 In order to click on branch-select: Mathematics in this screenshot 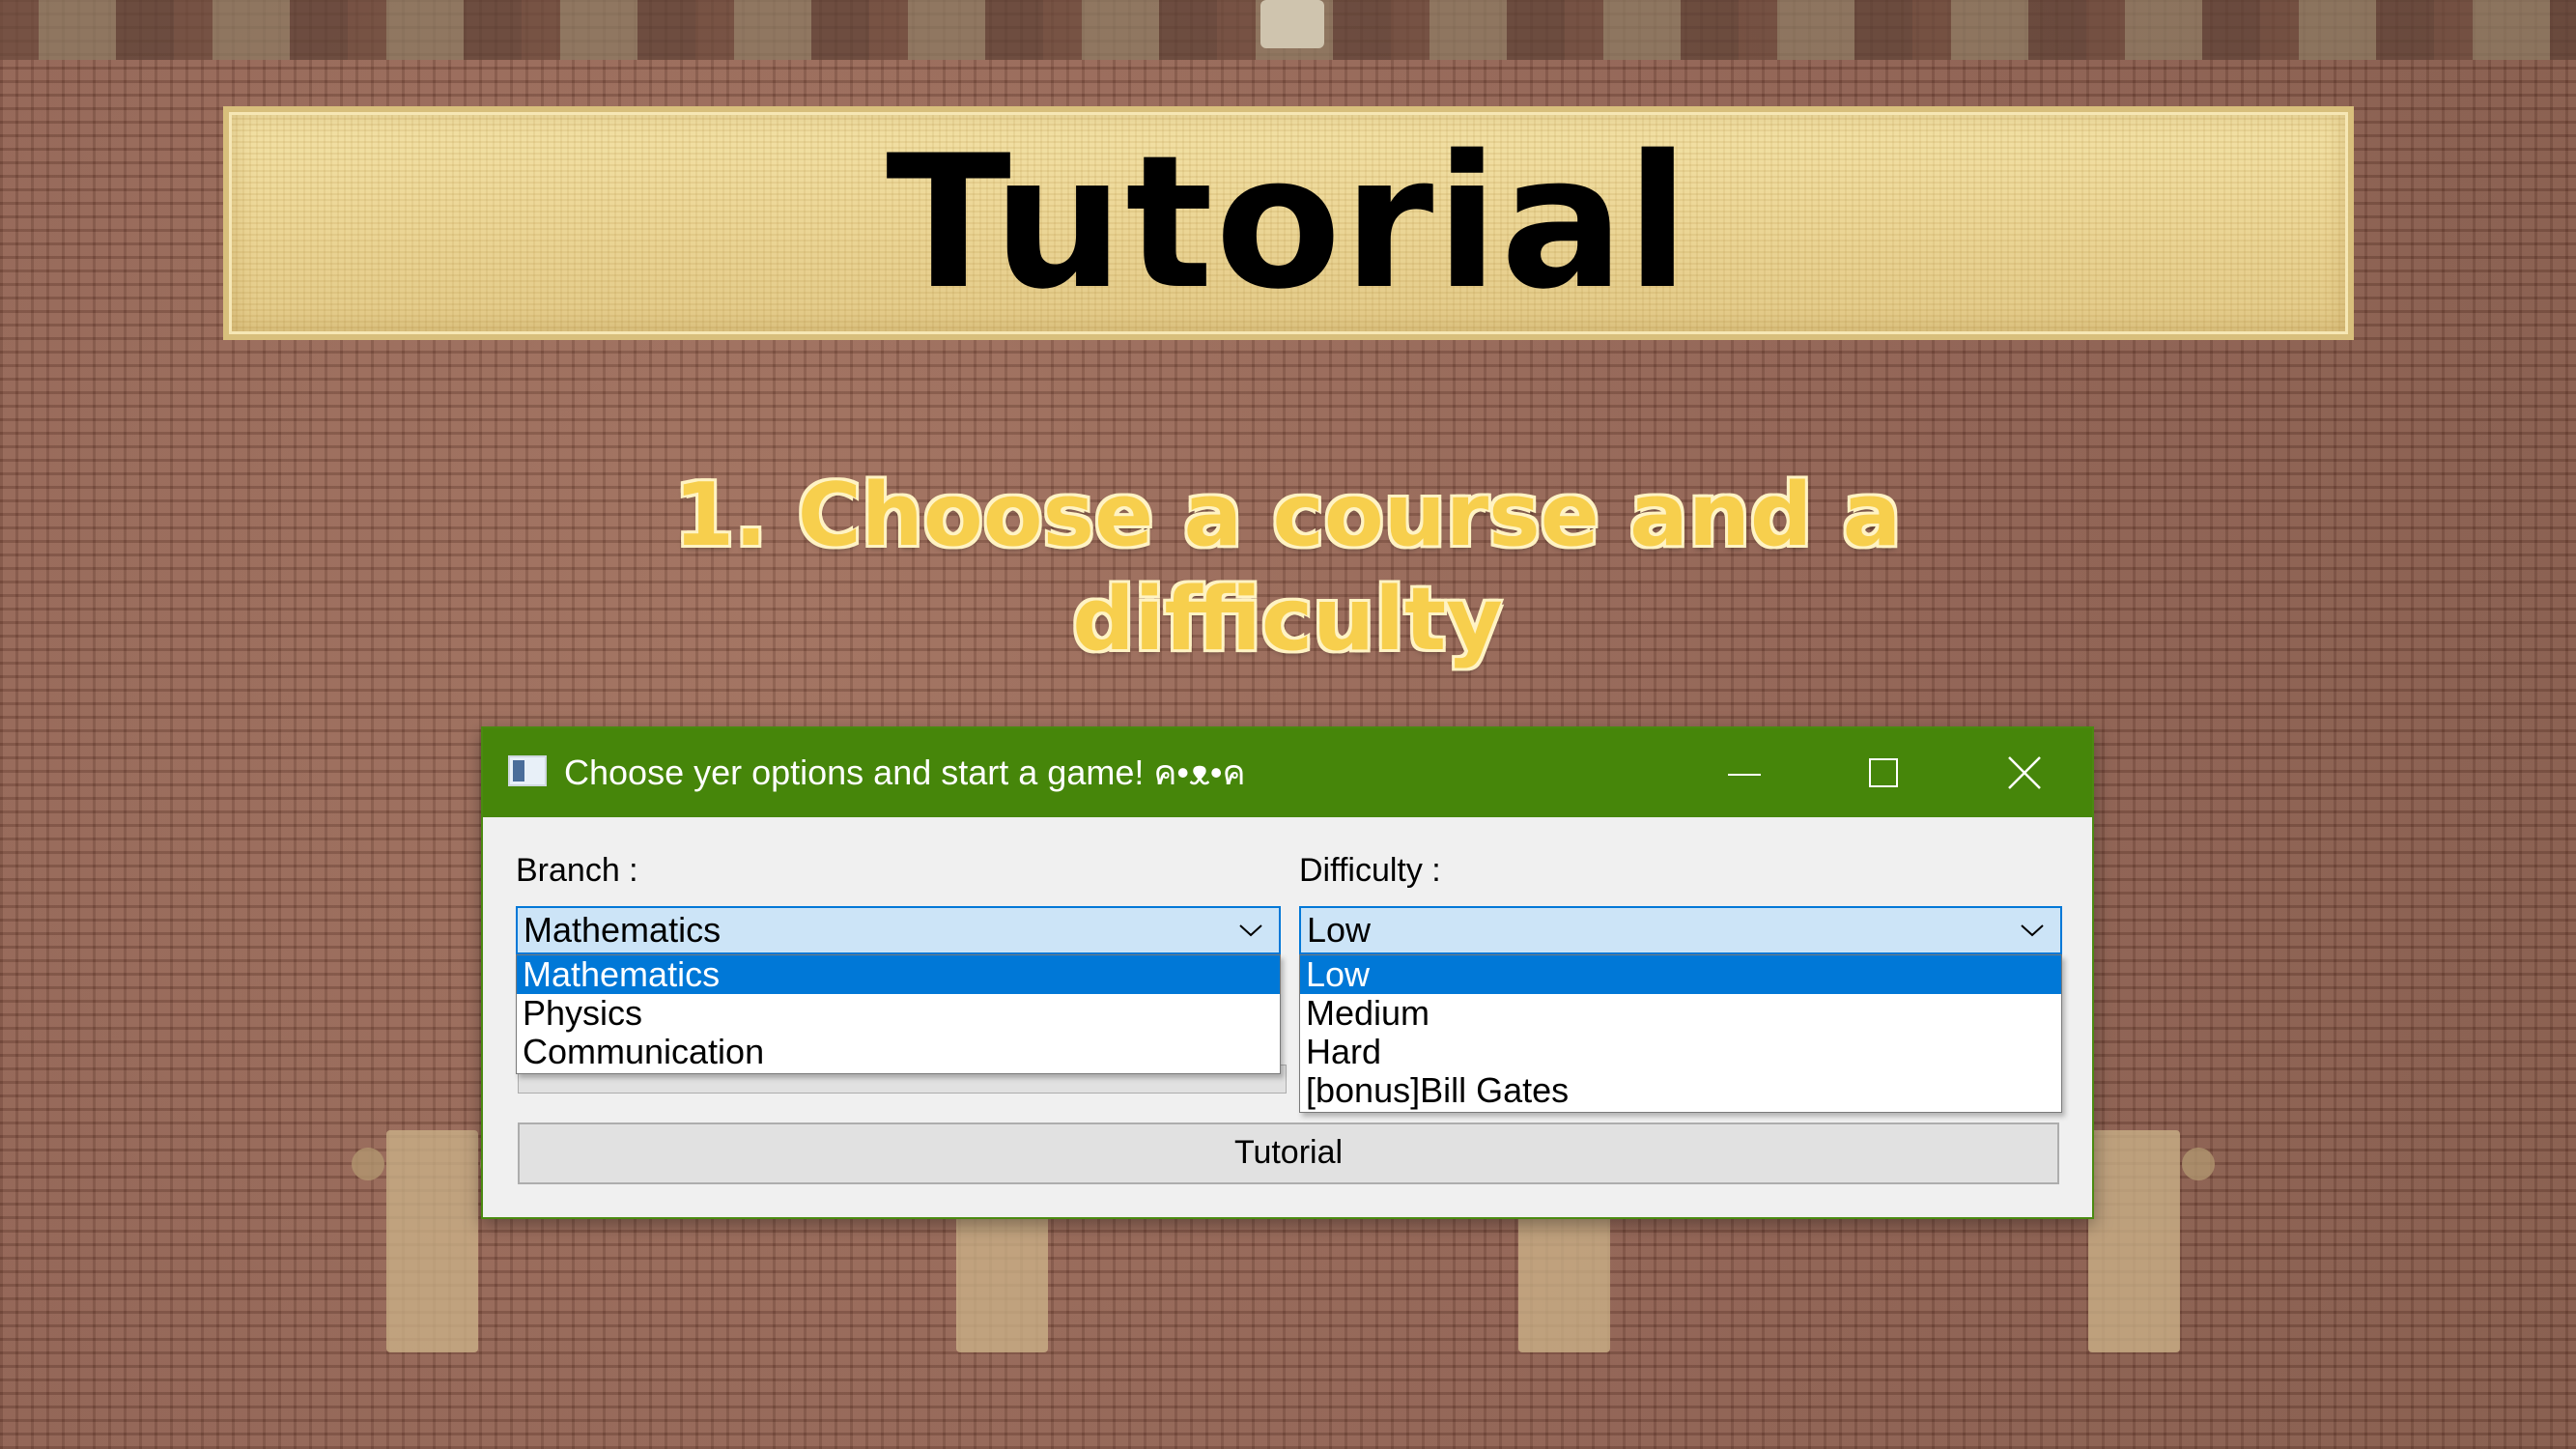, I will do `click(898, 930)`.